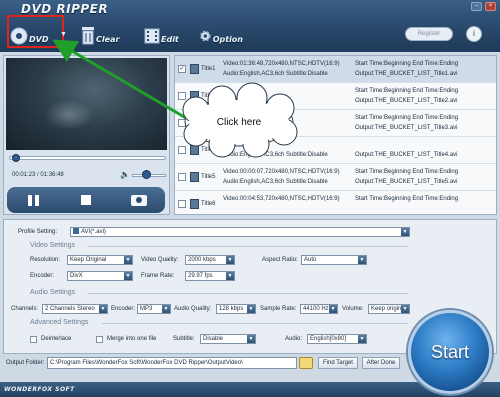 The image size is (500, 397). Describe the element at coordinates (281, 172) in the screenshot. I see `title-video-info: Video:00:00:07,720x480,NTSC,HDTV(16:9)` at that location.